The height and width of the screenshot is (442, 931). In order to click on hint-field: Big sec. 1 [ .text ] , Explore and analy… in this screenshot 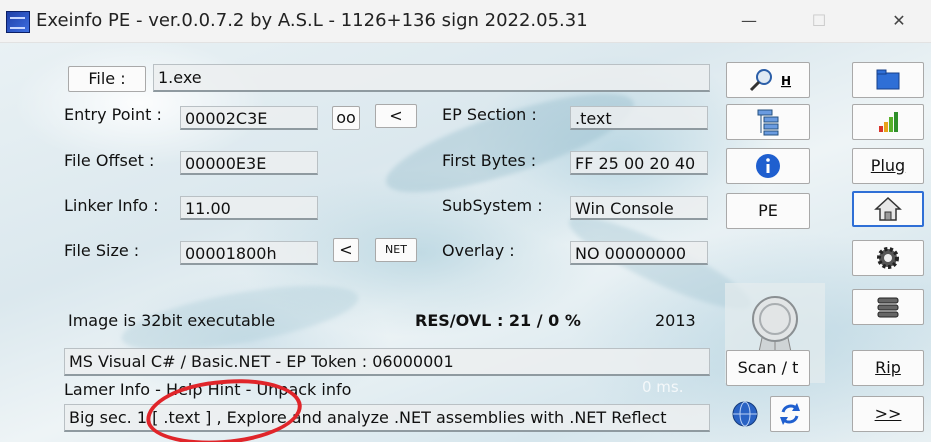, I will do `click(387, 418)`.